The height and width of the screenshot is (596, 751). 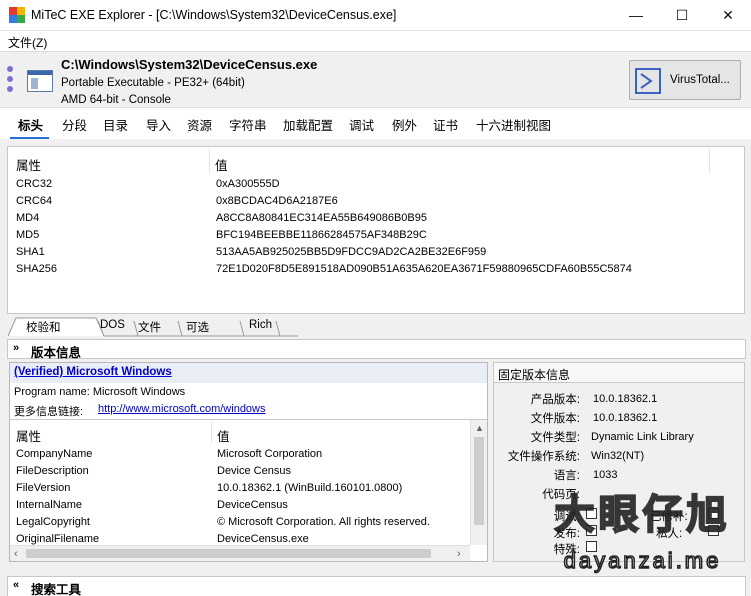 What do you see at coordinates (404, 124) in the screenshot?
I see `tab-exceptions: 例外` at bounding box center [404, 124].